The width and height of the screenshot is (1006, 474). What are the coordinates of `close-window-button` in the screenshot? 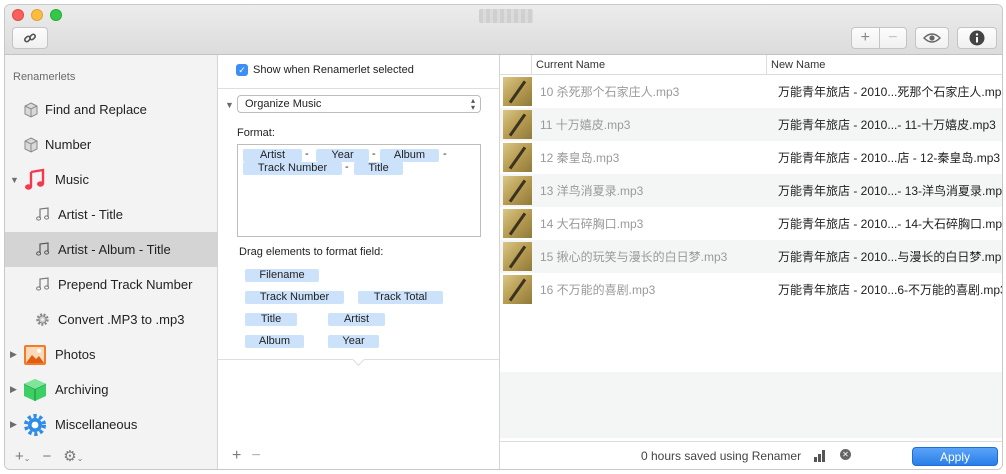 It's located at (18, 15).